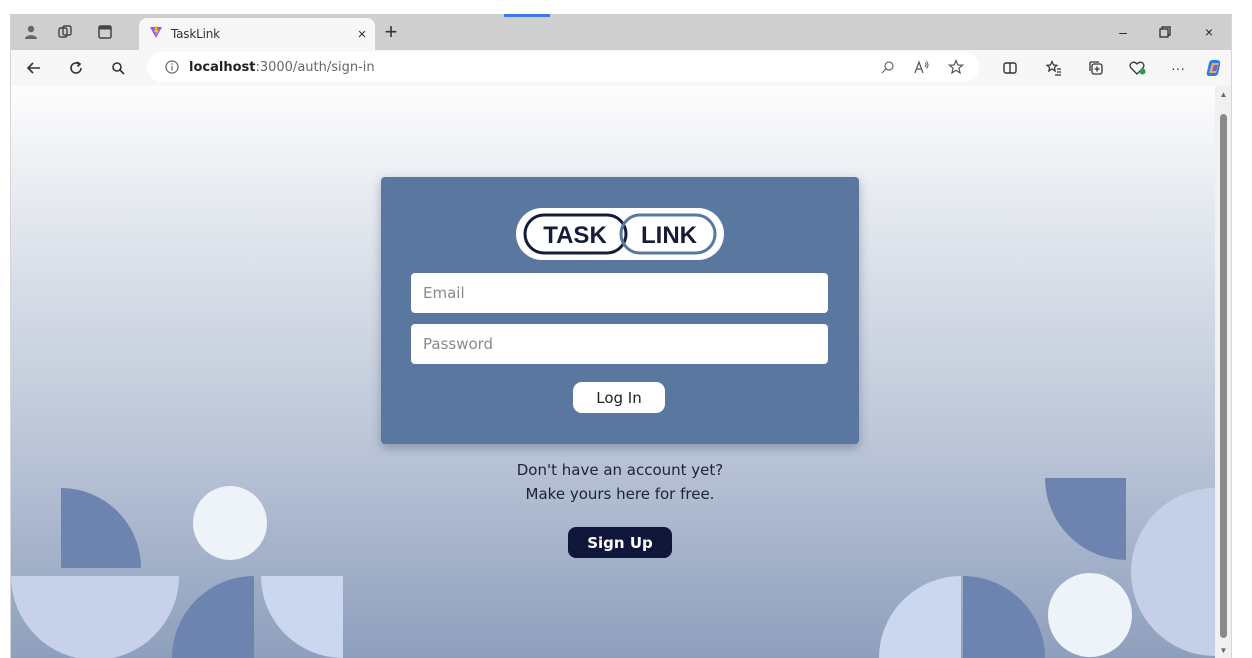 This screenshot has width=1252, height=658. I want to click on logo-text-link: LINK, so click(669, 235).